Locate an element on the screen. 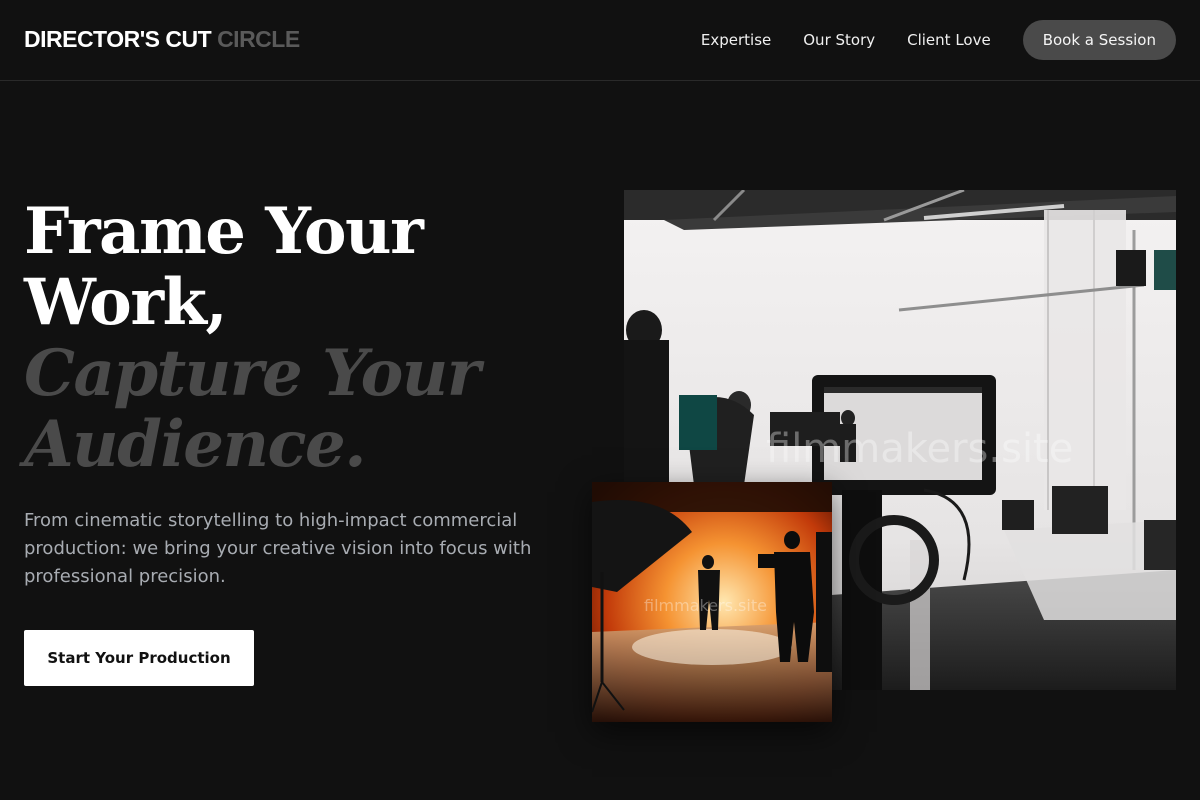  headline-line-2: Work, is located at coordinates (126, 302).